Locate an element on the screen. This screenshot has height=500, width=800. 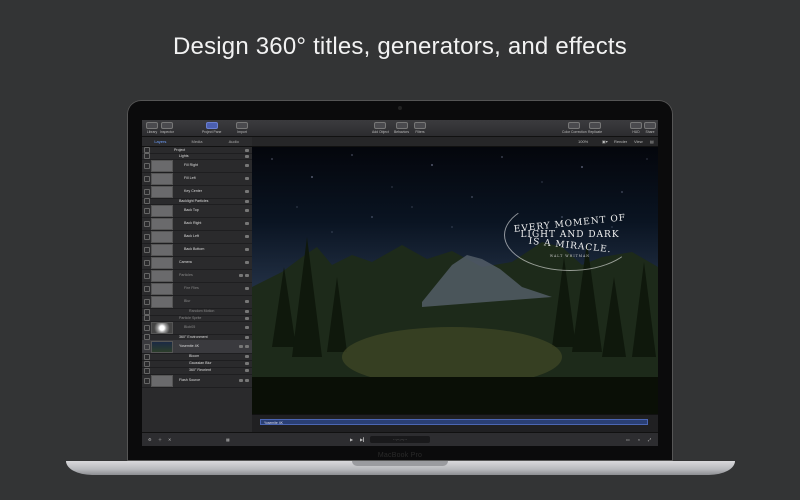
transport-bar: ⚙ ＋ ✕ ▦ ▶ ▶▎ ··:··:··:·· ▭ ◐ ⤢ is located at coordinates (400, 439).